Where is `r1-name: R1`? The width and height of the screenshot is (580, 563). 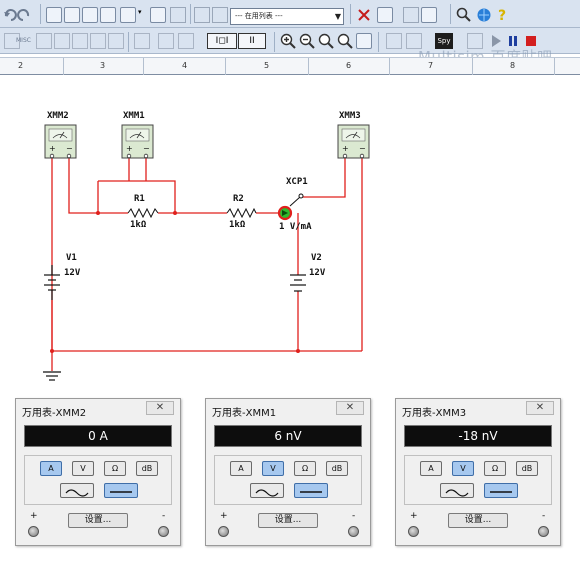 r1-name: R1 is located at coordinates (139, 199).